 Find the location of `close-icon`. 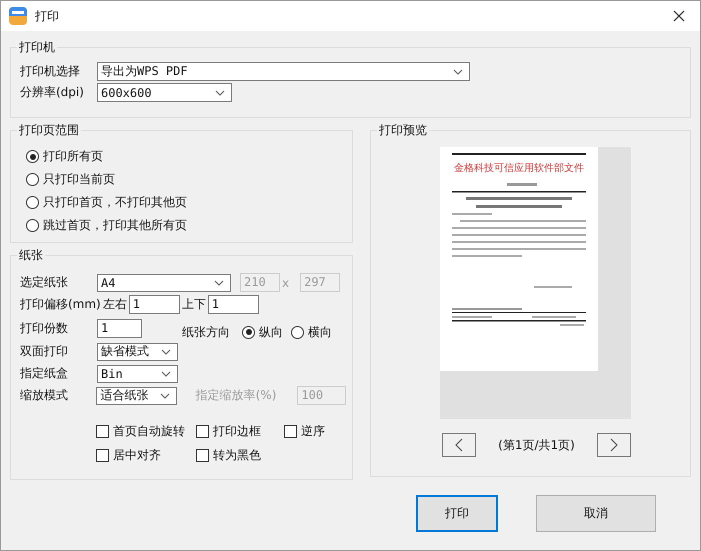

close-icon is located at coordinates (679, 16).